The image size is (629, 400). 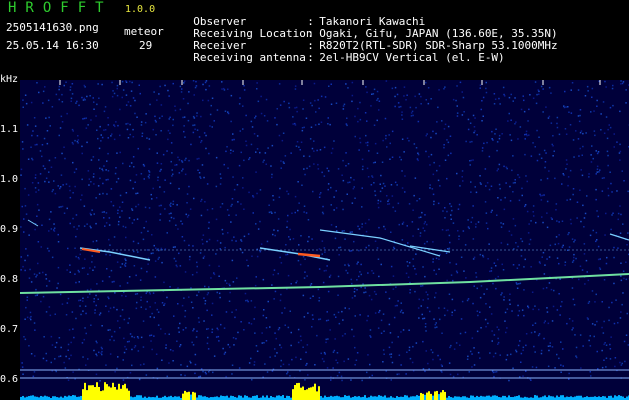 What do you see at coordinates (9, 229) in the screenshot?
I see `y-tick-label: 0.9` at bounding box center [9, 229].